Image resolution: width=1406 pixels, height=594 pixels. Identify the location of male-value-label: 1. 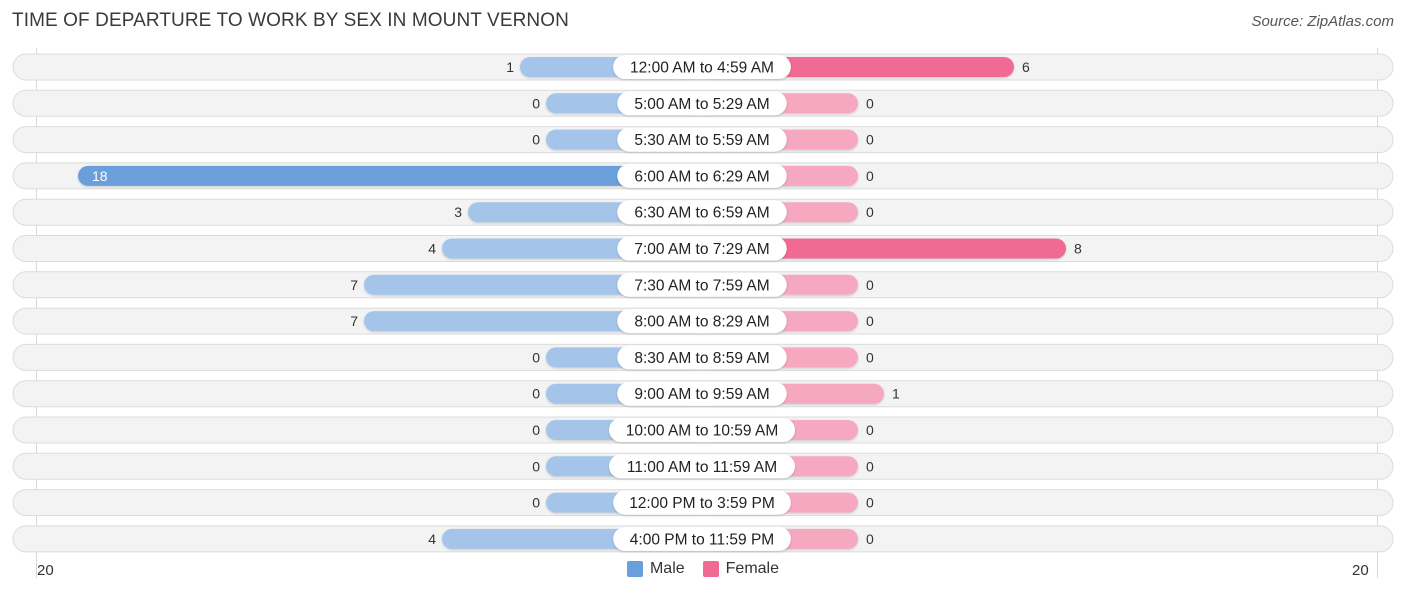
(510, 67).